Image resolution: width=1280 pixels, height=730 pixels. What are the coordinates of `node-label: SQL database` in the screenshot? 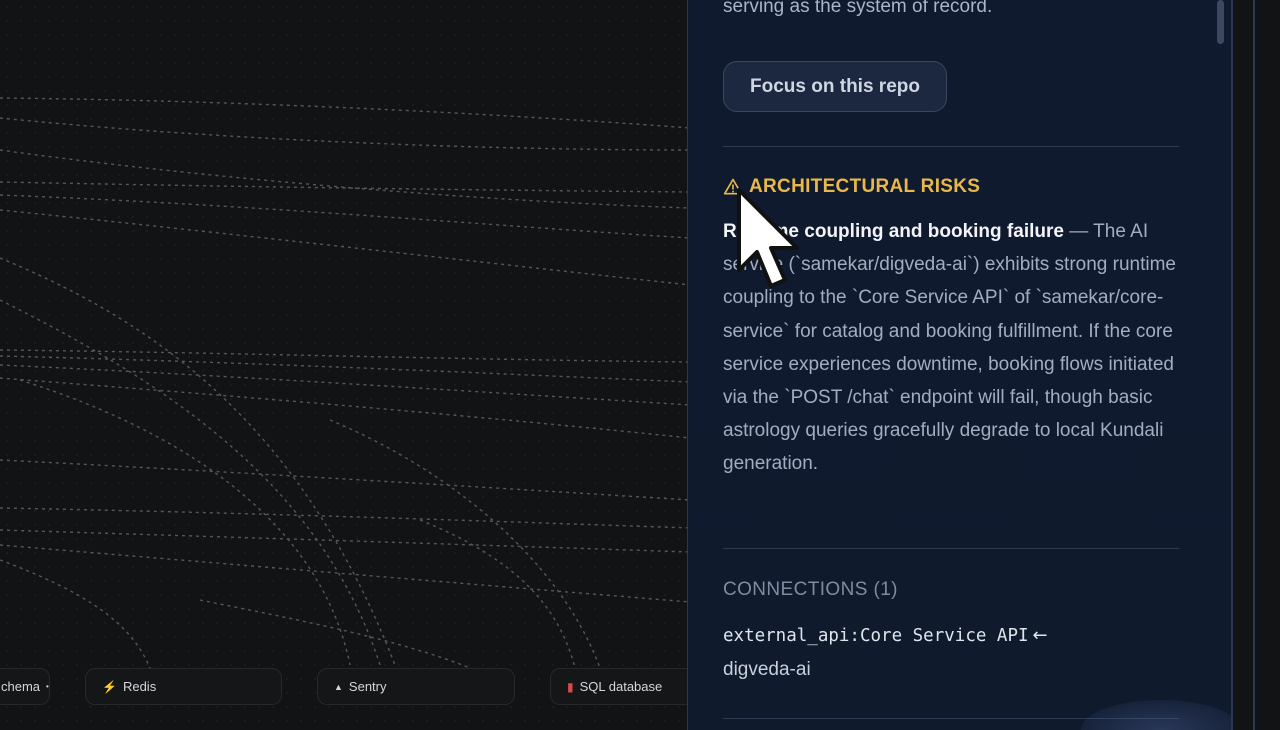 It's located at (621, 686).